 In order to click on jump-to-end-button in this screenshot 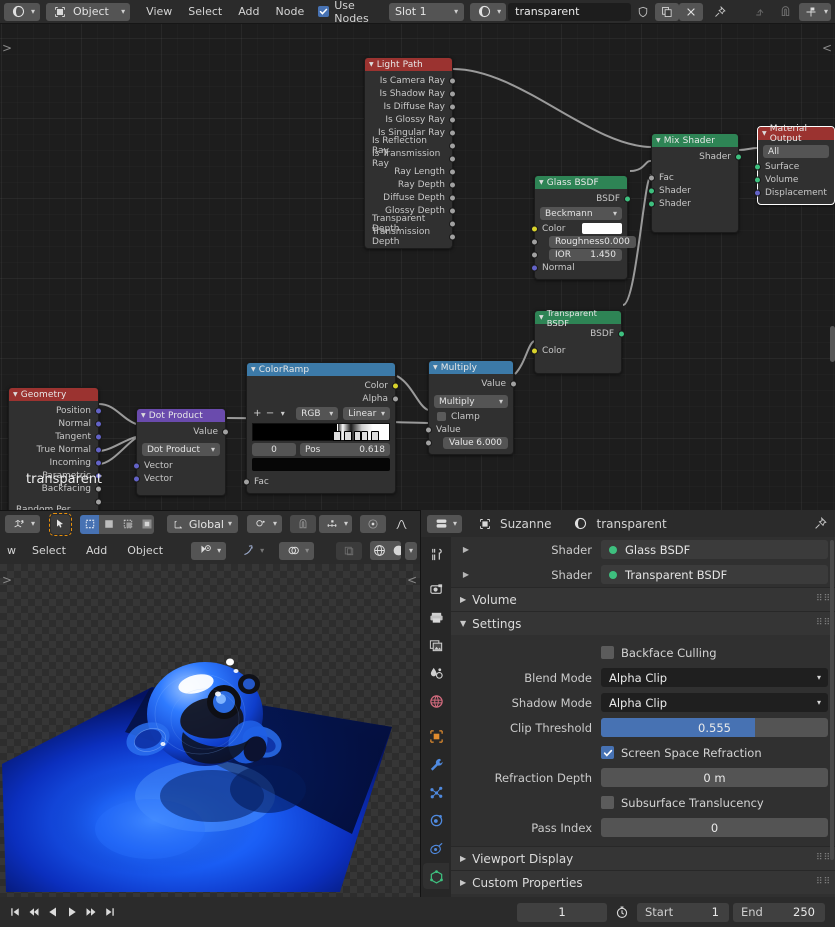, I will do `click(109, 912)`.